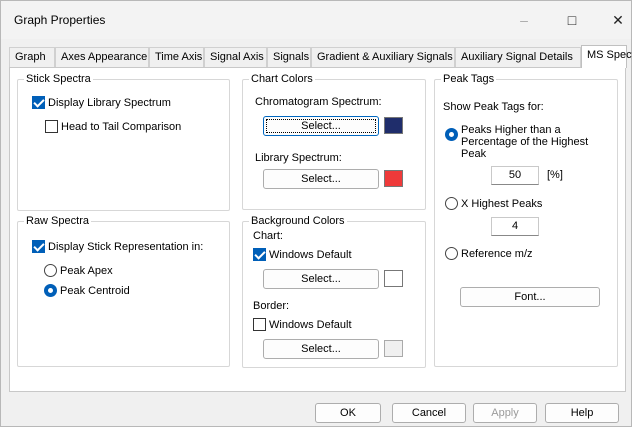 The image size is (632, 427). What do you see at coordinates (57, 221) in the screenshot?
I see `raw-spectra-title: Raw Spectra` at bounding box center [57, 221].